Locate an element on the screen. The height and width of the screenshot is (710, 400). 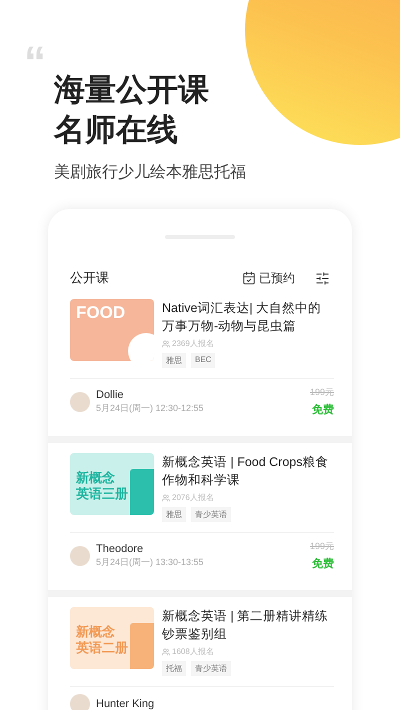
enrolled-count: 2076人报名 is located at coordinates (193, 497).